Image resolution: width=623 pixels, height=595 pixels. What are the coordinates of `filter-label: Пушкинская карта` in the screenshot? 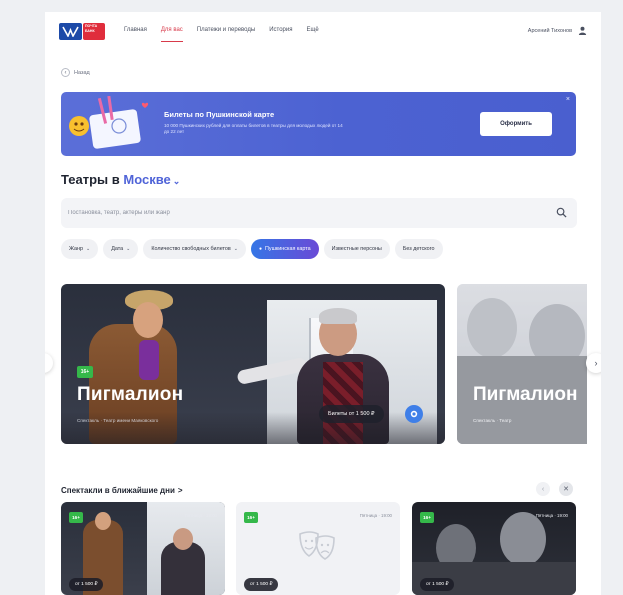 It's located at (288, 249).